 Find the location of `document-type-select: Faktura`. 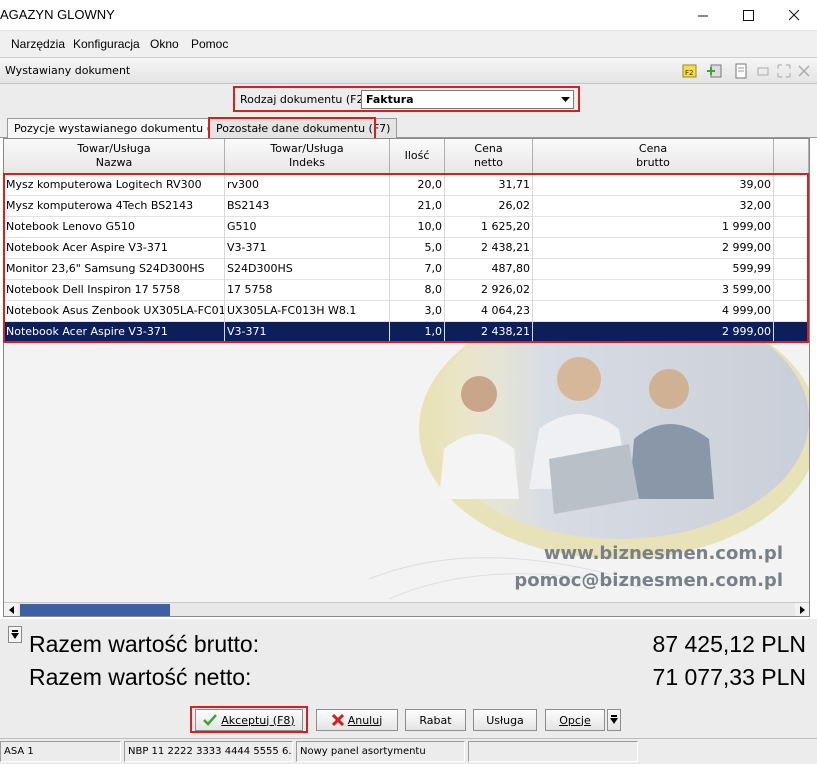

document-type-select: Faktura is located at coordinates (467, 99).